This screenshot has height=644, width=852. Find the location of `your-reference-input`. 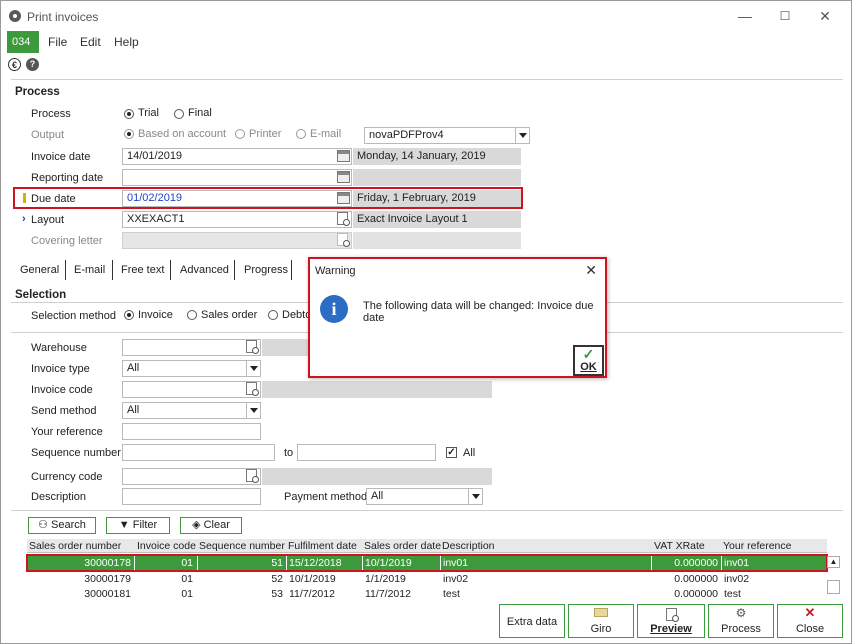

your-reference-input is located at coordinates (191, 431).